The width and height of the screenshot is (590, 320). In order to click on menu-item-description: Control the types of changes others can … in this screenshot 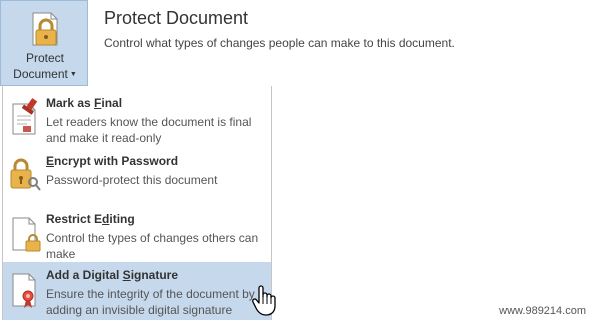, I will do `click(152, 246)`.